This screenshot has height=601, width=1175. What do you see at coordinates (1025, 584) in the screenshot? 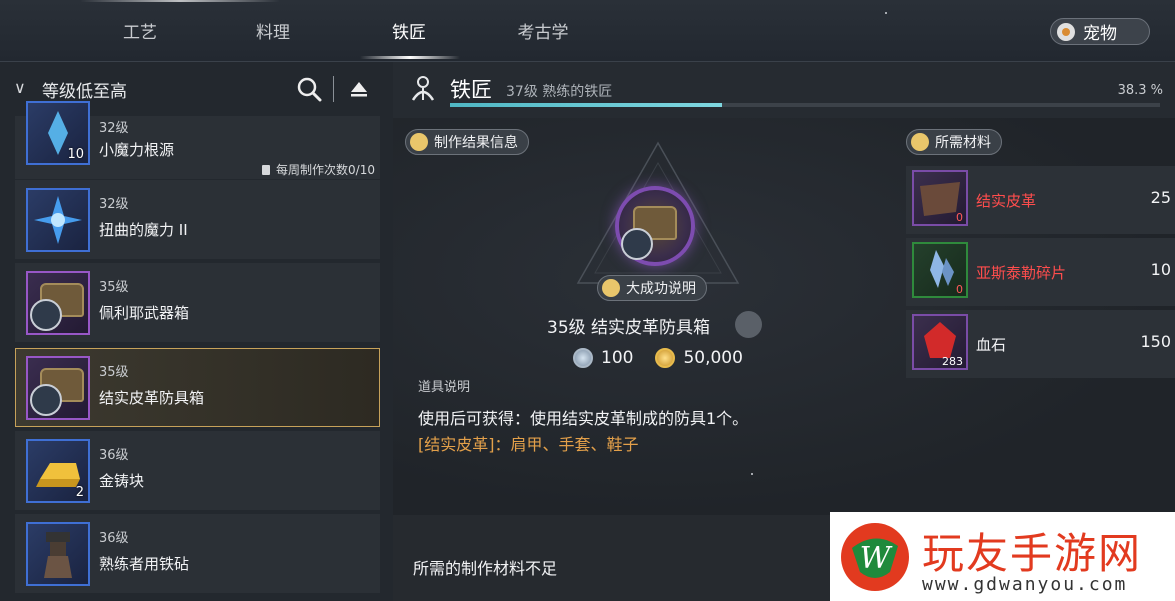
I see `watermark-url: www.gdwanyou.com` at bounding box center [1025, 584].